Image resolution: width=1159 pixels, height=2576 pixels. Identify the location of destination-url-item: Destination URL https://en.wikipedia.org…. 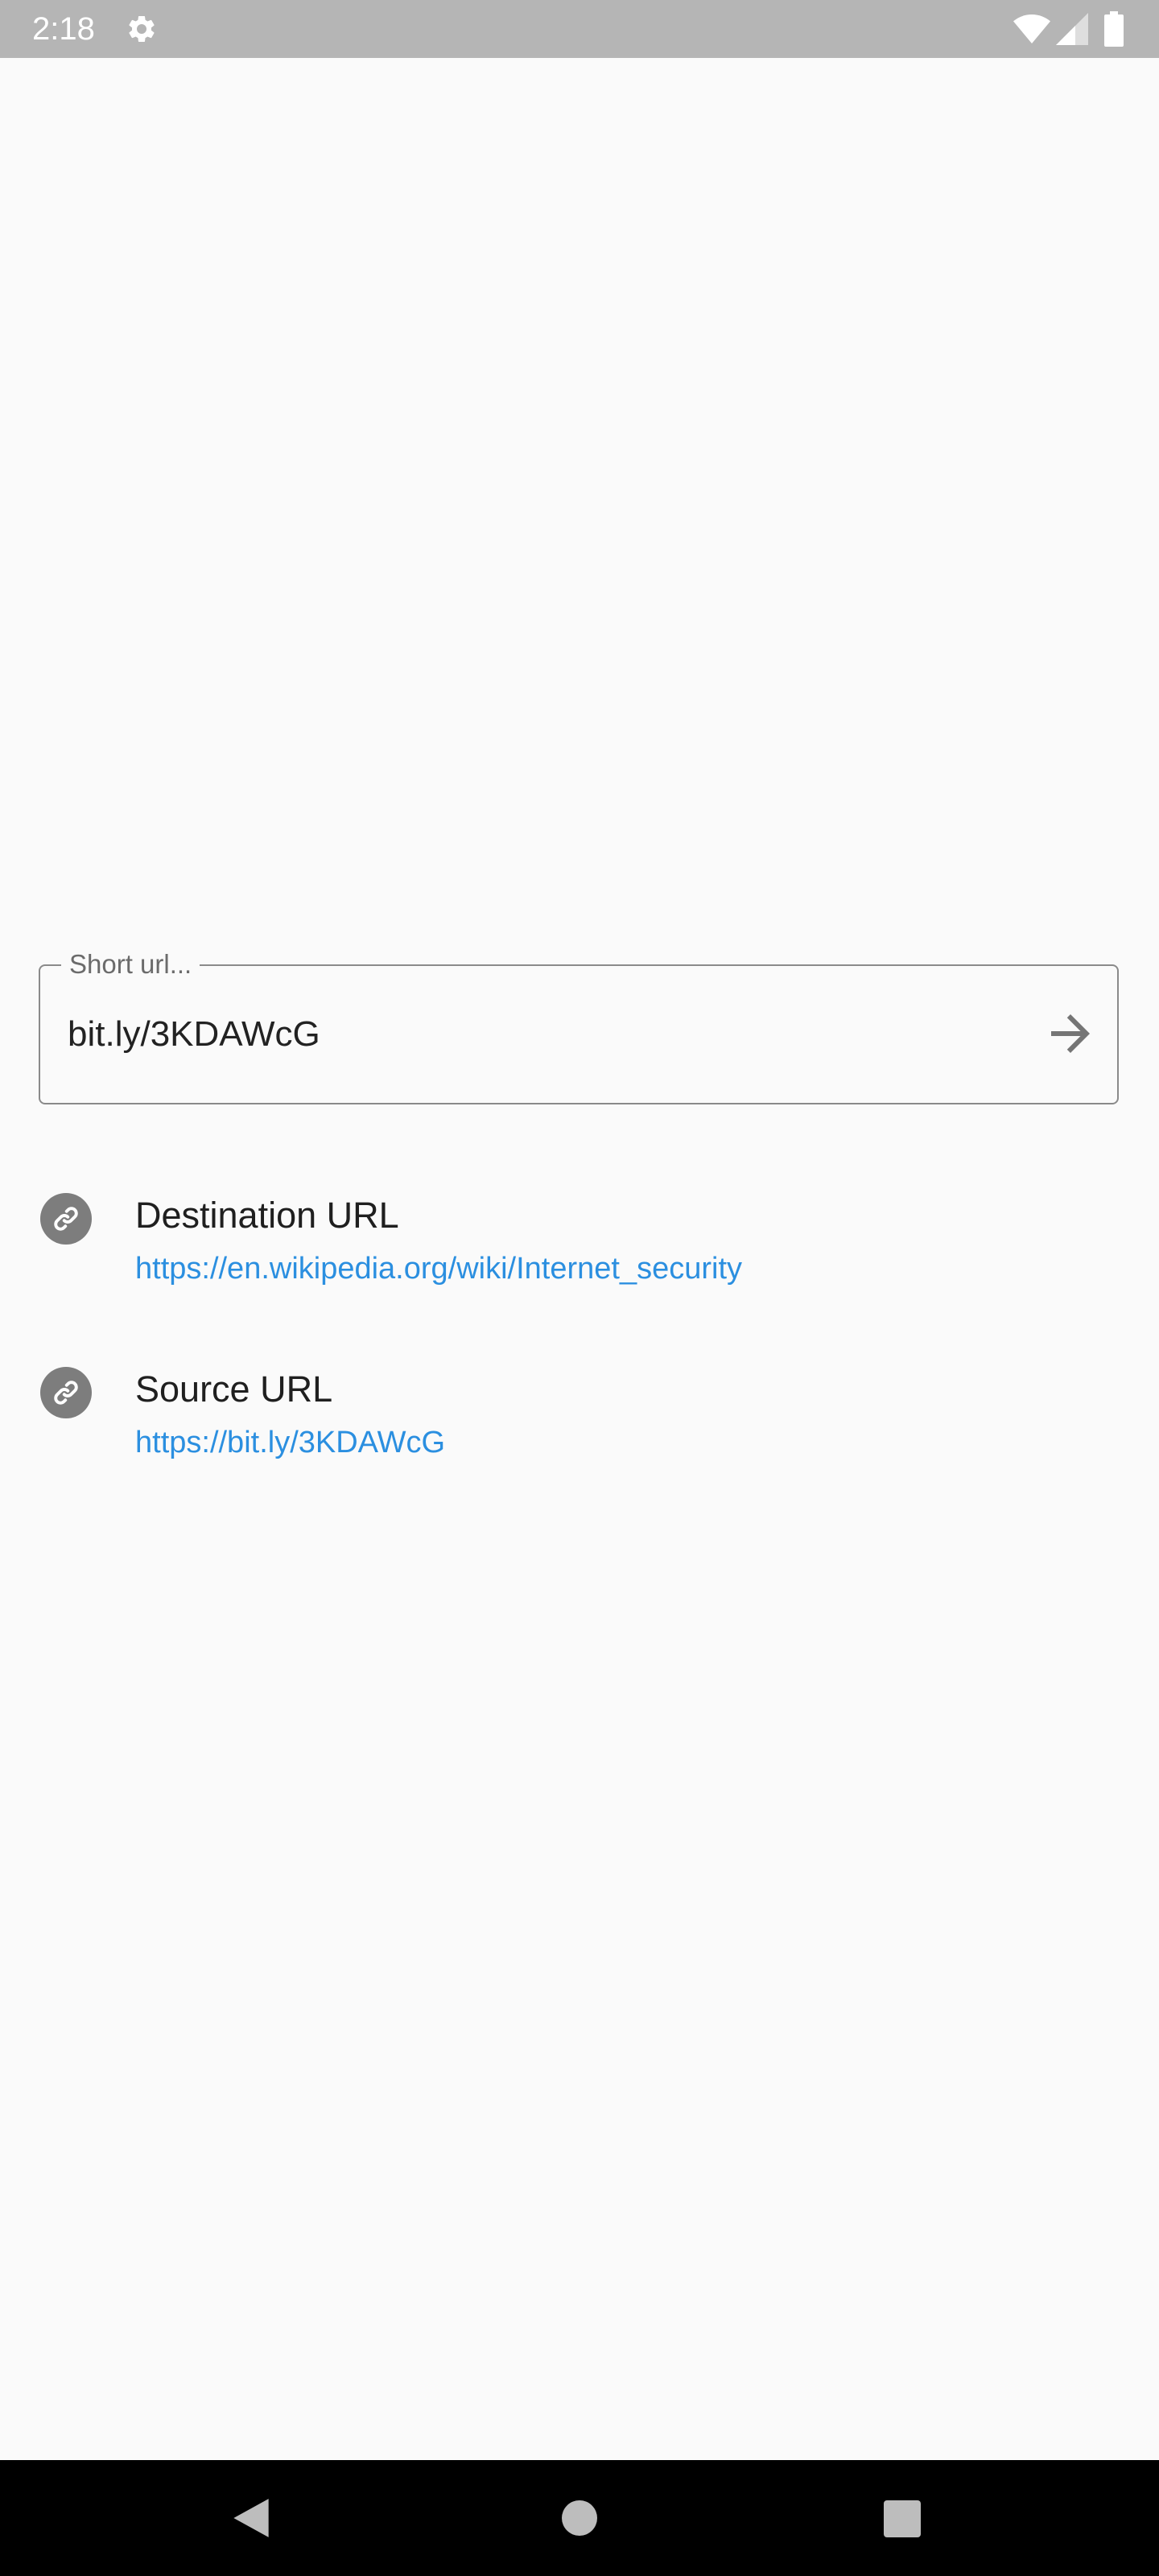
(579, 1247).